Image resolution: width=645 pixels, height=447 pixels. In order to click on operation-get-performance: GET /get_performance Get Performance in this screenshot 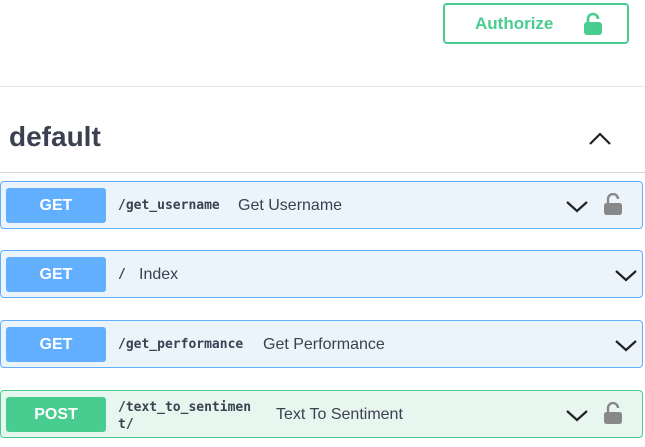, I will do `click(321, 344)`.